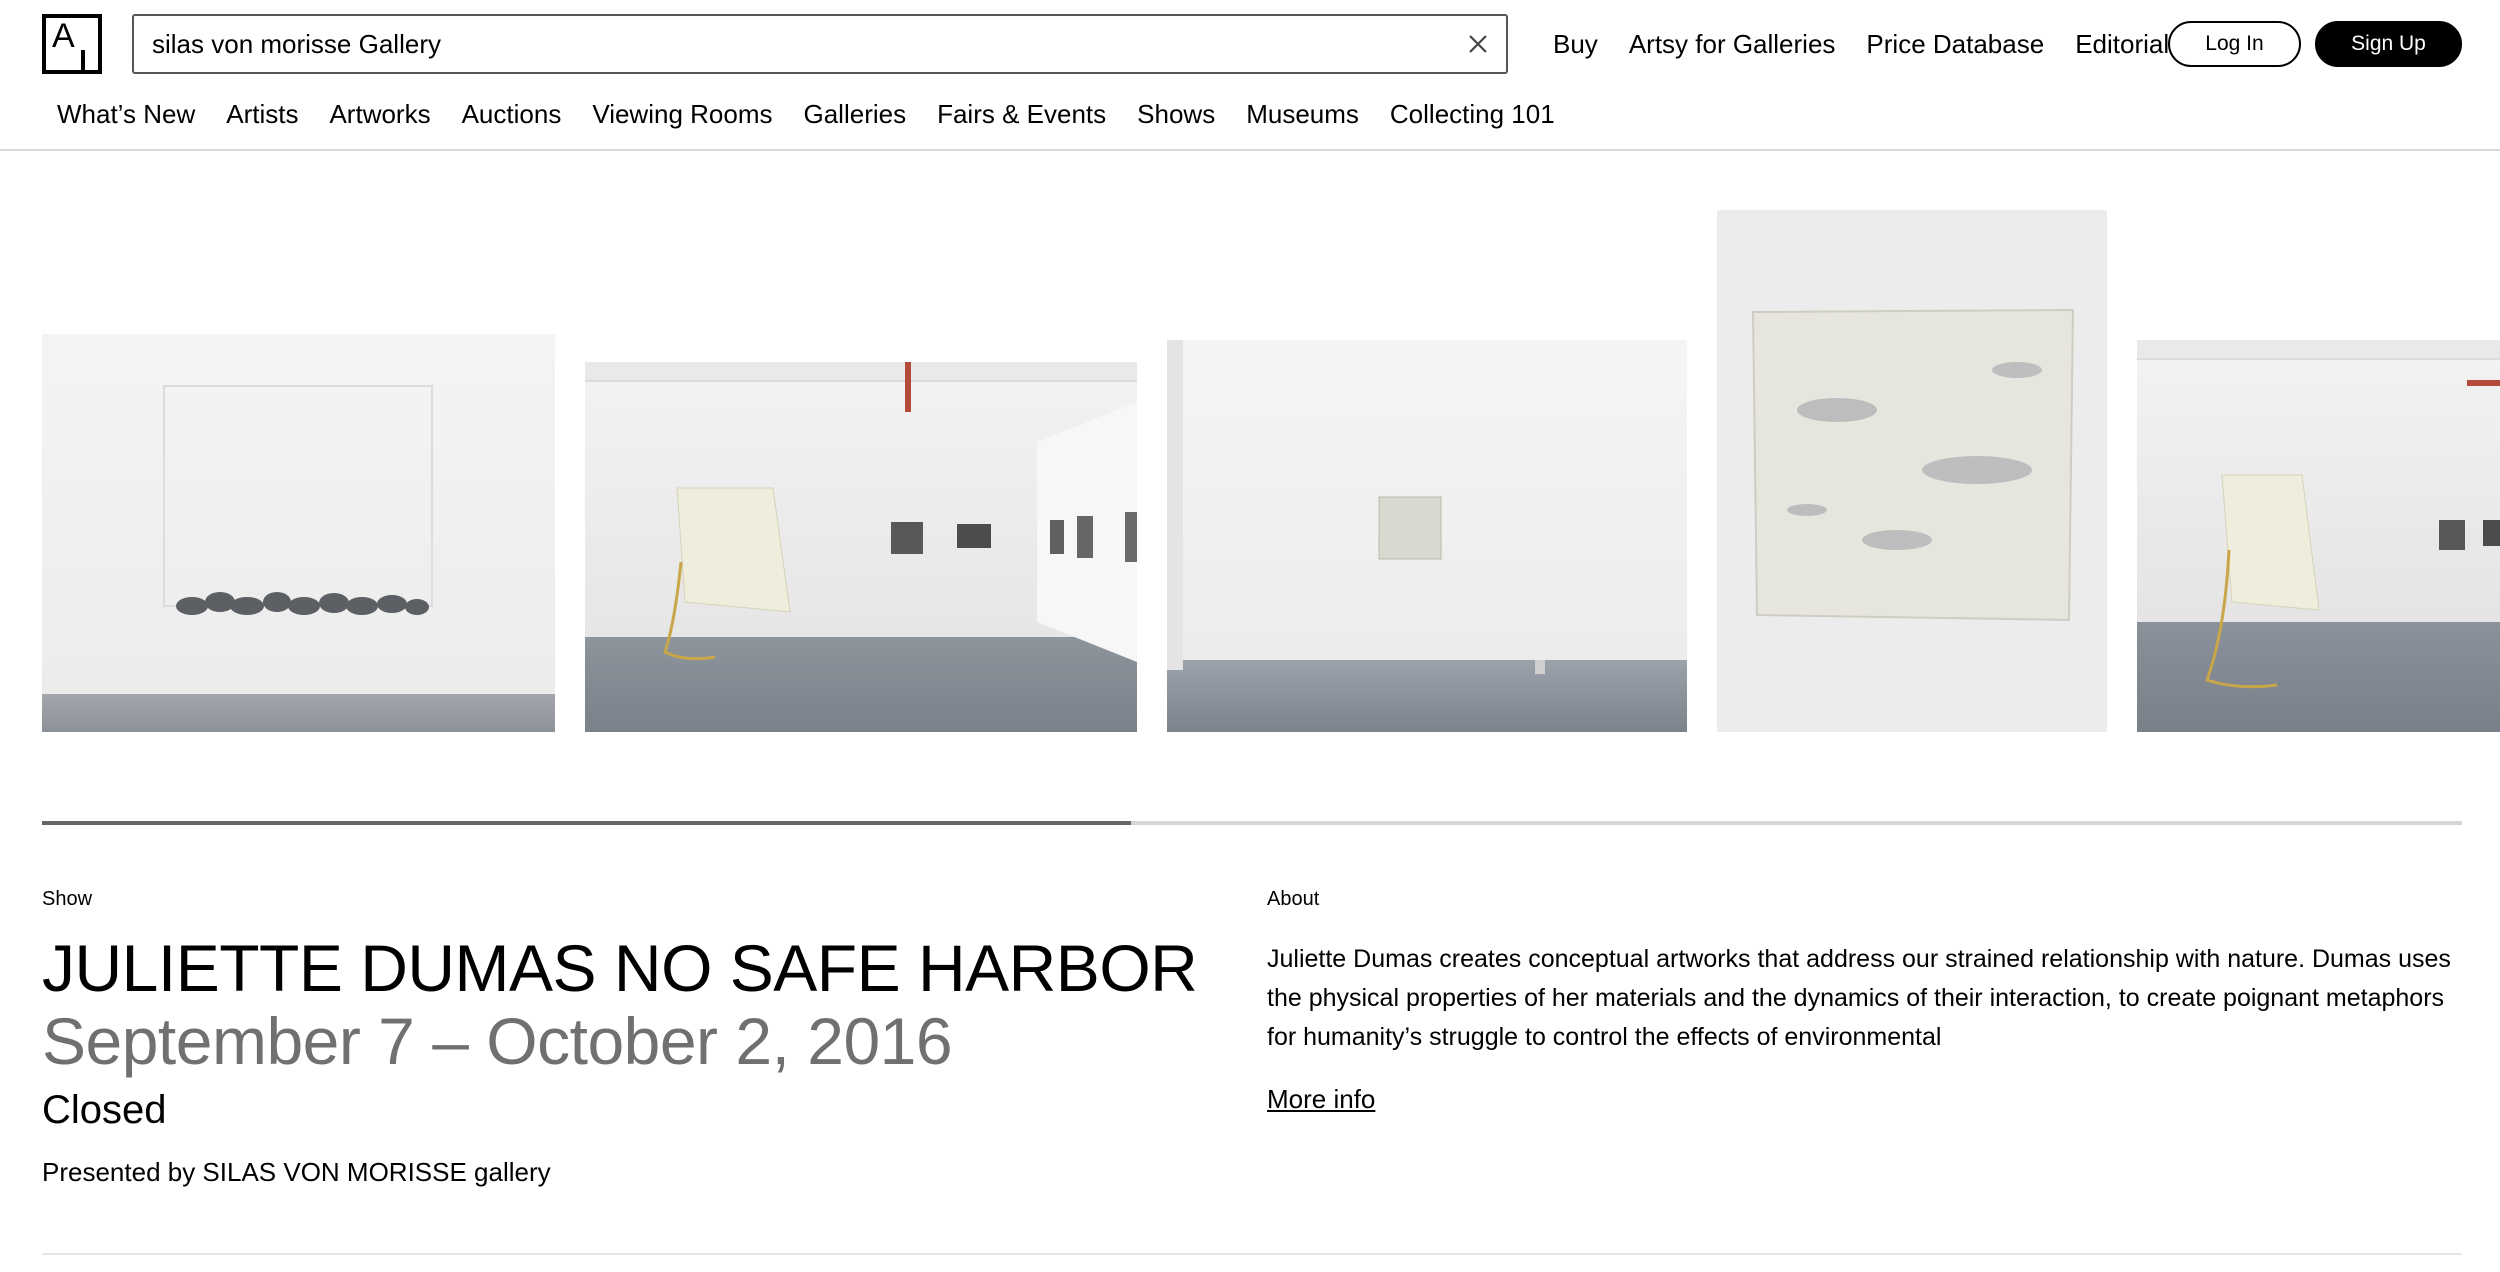  I want to click on section-divider, so click(1252, 1254).